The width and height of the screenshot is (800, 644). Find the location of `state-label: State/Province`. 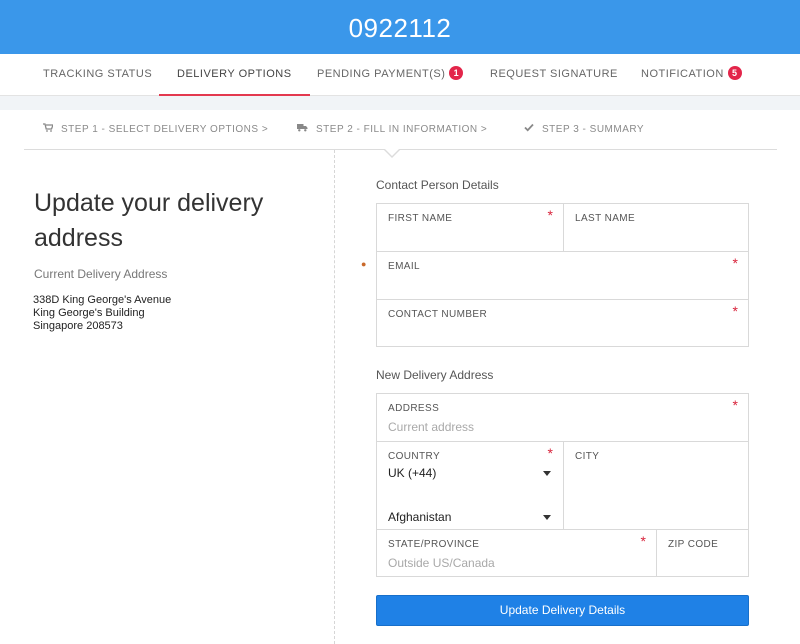

state-label: State/Province is located at coordinates (434, 544).